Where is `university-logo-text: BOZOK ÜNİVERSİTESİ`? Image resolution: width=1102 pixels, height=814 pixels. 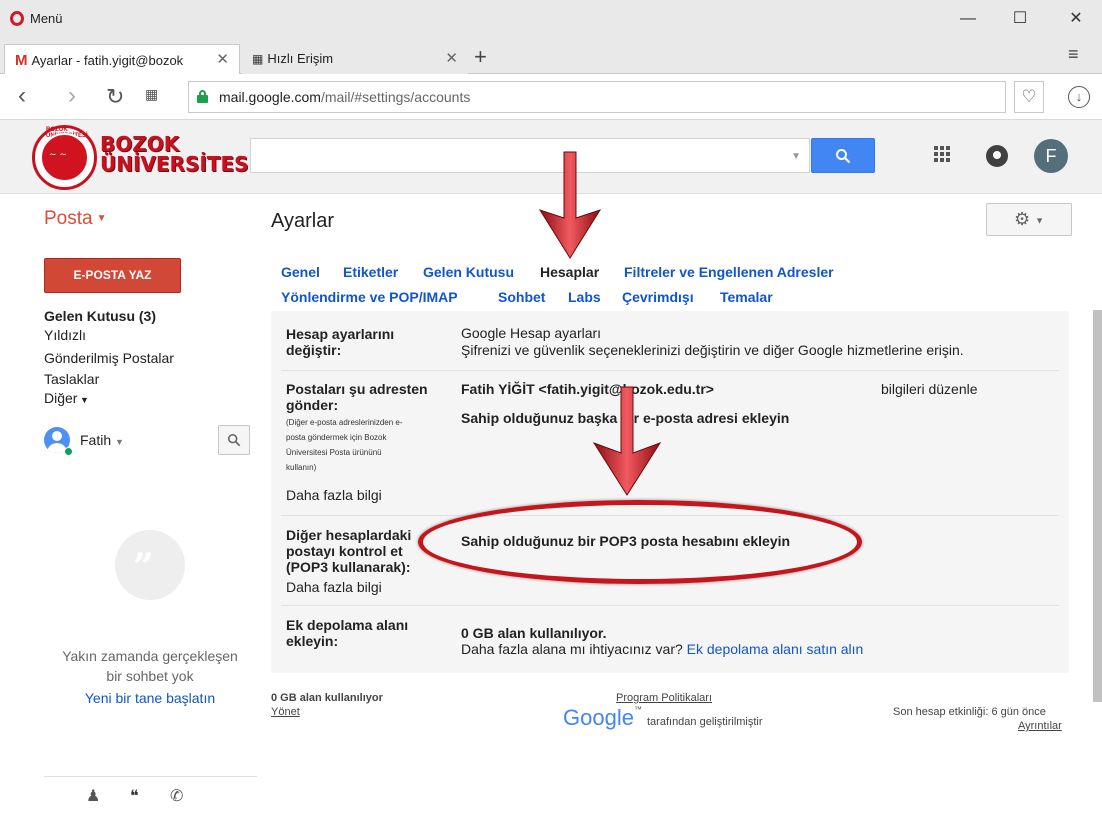 university-logo-text: BOZOK ÜNİVERSİTESİ is located at coordinates (178, 154).